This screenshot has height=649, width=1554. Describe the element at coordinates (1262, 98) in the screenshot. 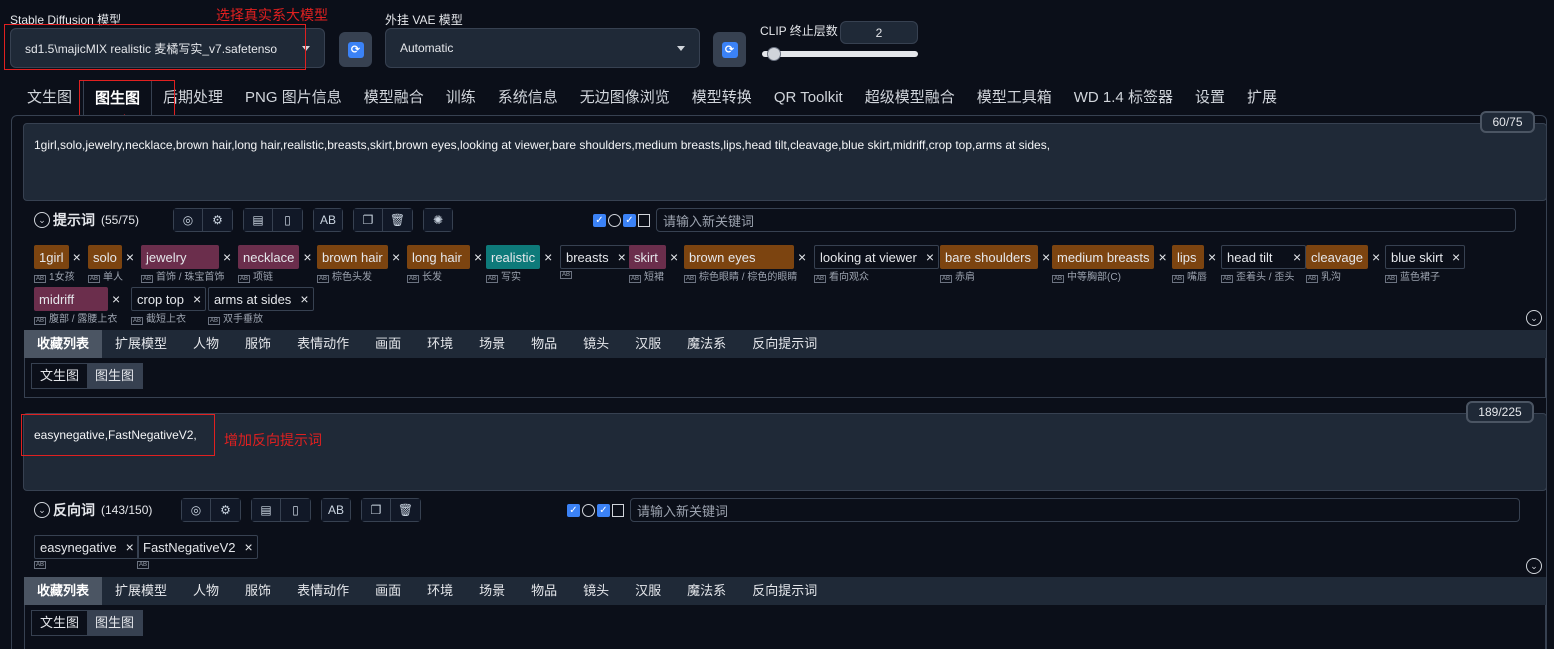

I see `tab-14: 扩展` at that location.